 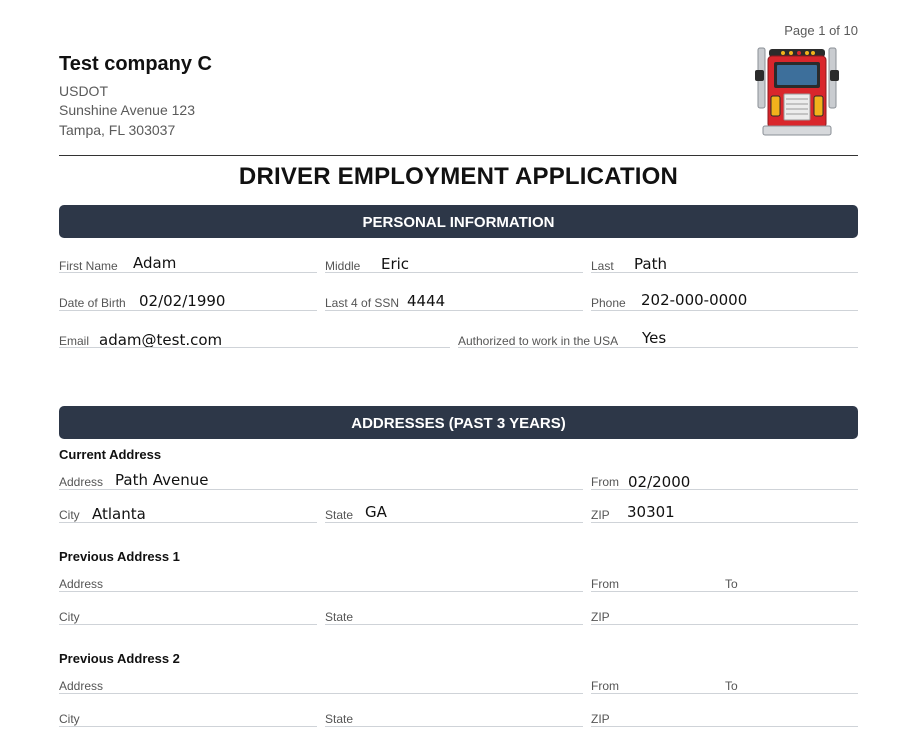 What do you see at coordinates (92, 303) in the screenshot?
I see `dob-label: Date of Birth` at bounding box center [92, 303].